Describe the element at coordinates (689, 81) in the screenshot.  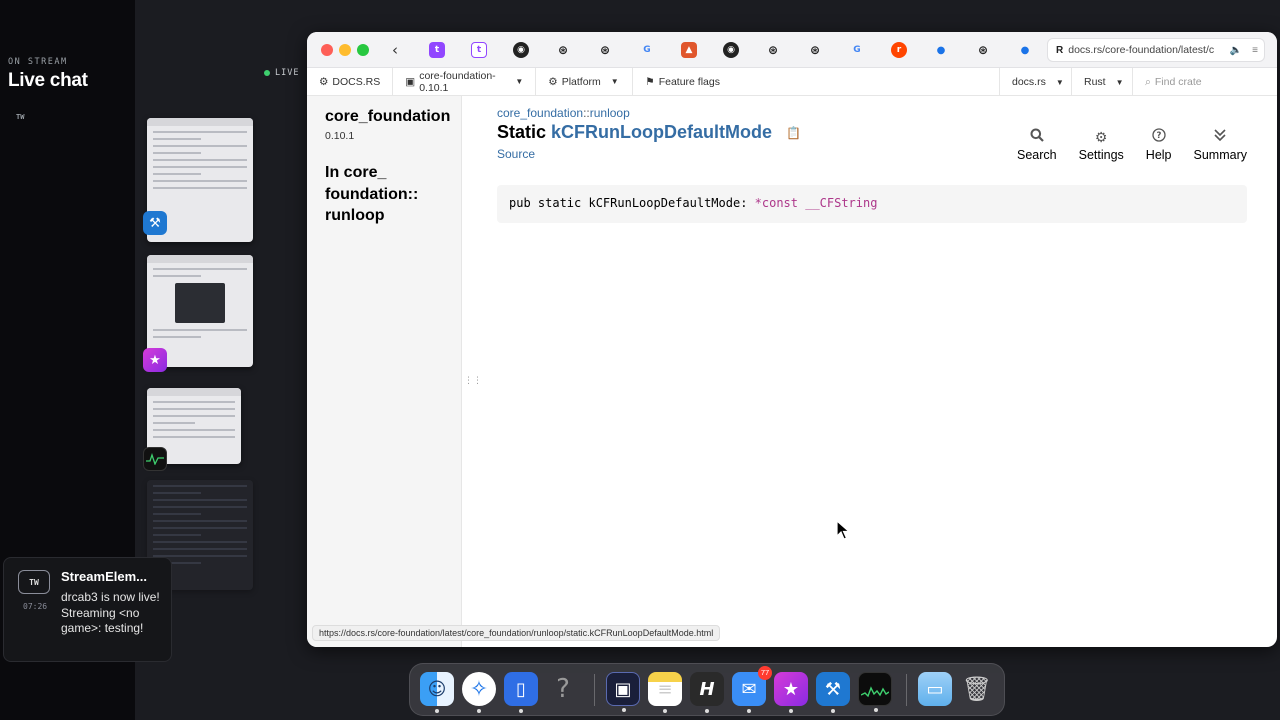
I see `feature-flags-label: Feature flags` at that location.